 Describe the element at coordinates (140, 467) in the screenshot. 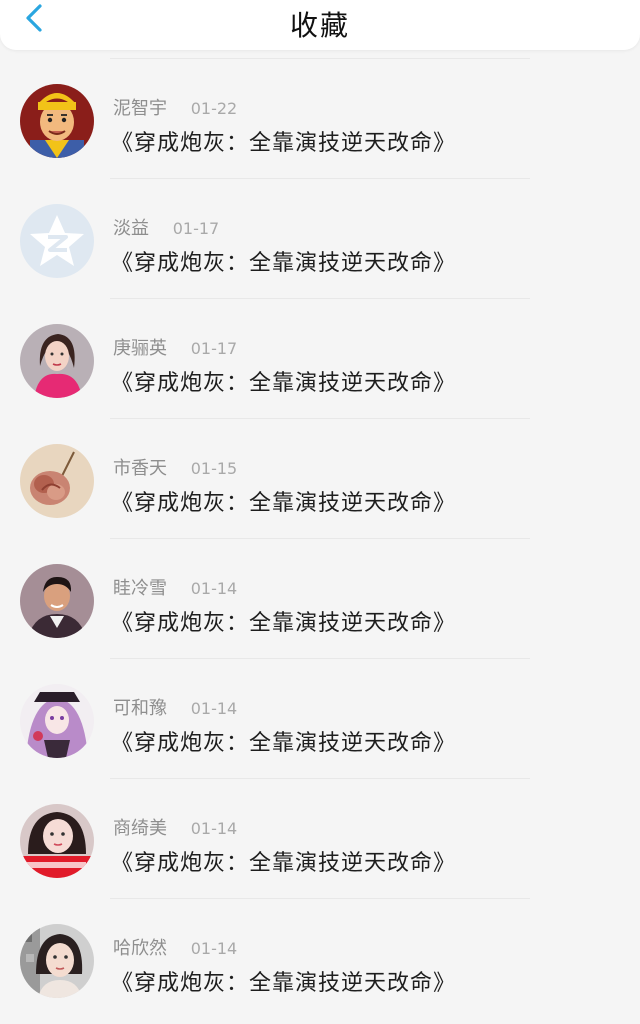

I see `user-name: 市香天` at that location.